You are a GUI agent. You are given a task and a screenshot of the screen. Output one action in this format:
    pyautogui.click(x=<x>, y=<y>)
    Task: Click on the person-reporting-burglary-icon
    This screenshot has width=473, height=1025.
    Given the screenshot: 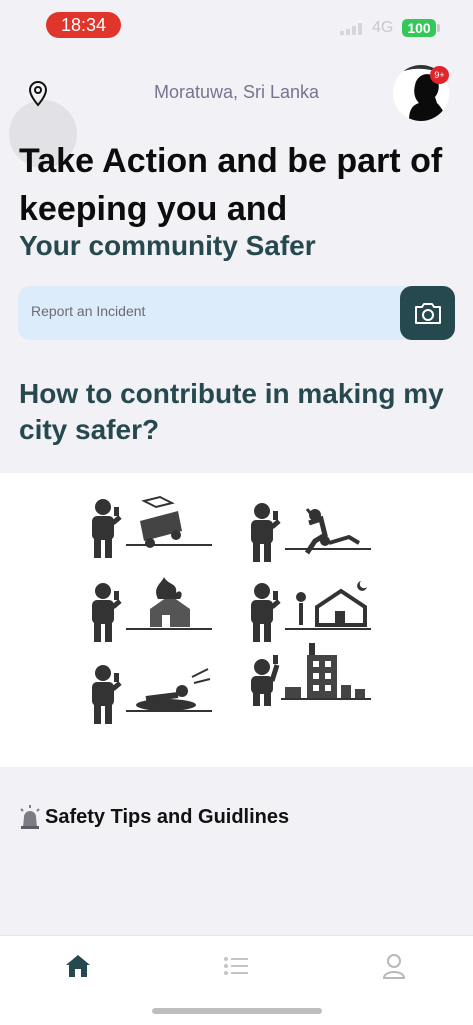 What is the action you would take?
    pyautogui.click(x=311, y=611)
    